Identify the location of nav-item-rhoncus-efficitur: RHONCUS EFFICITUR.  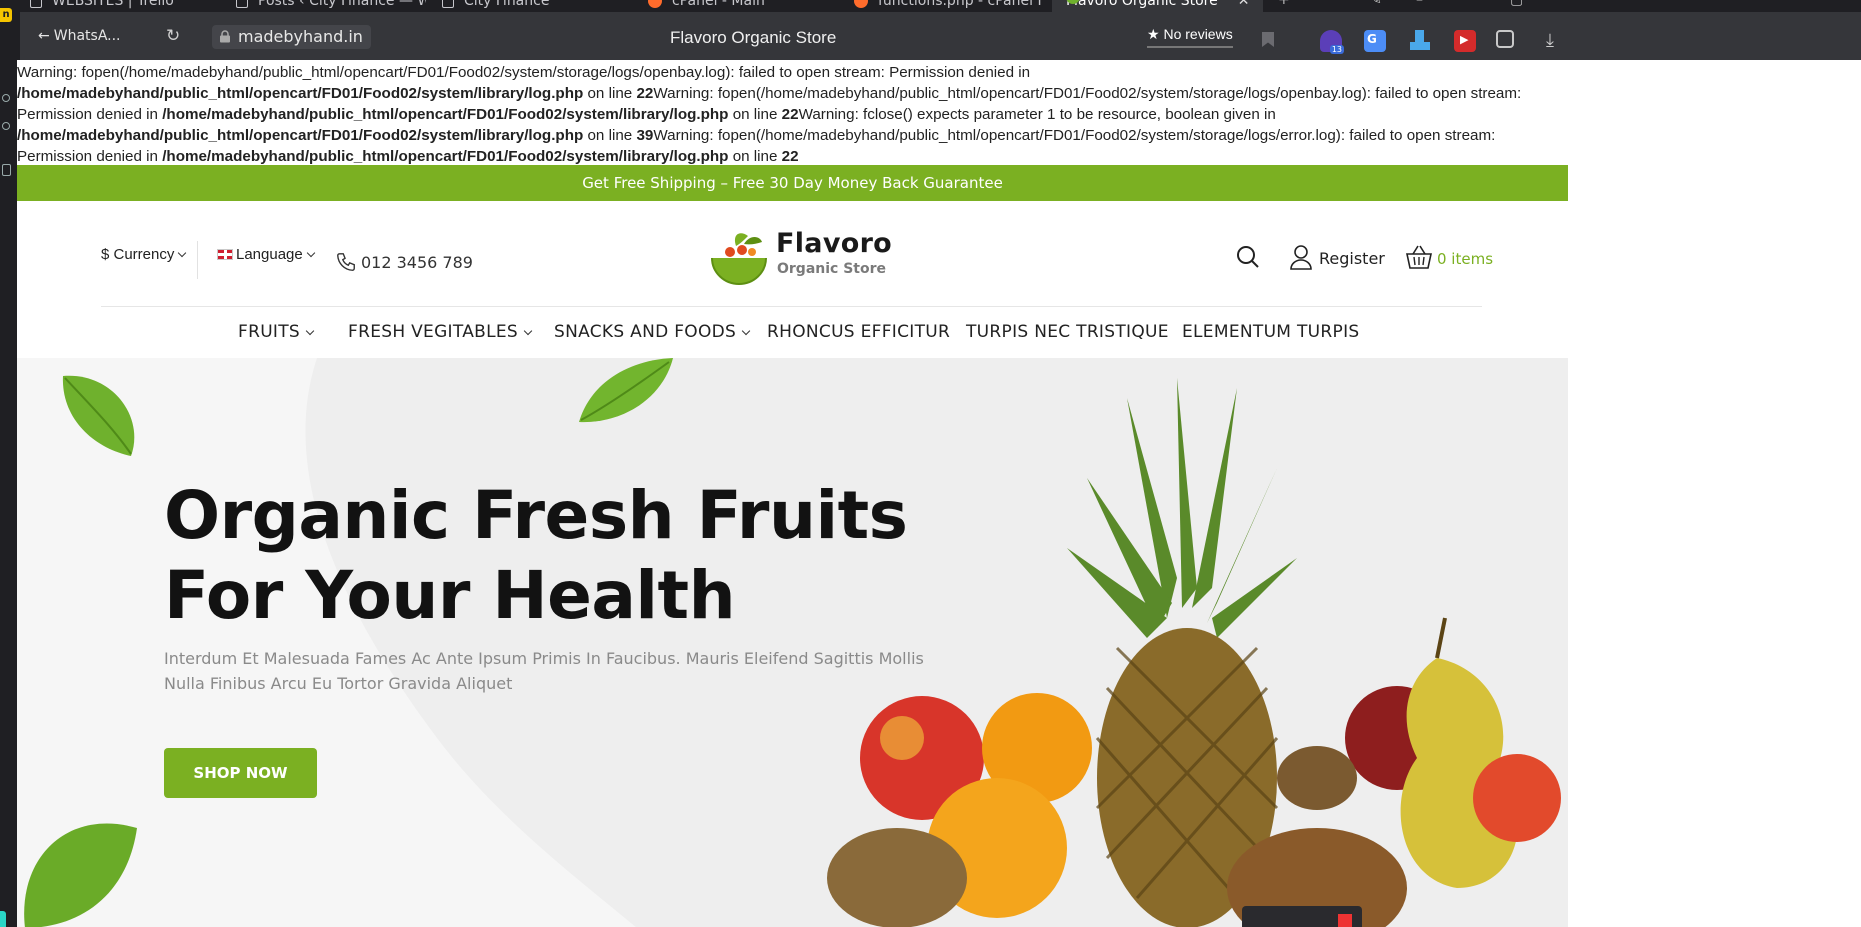
(858, 332).